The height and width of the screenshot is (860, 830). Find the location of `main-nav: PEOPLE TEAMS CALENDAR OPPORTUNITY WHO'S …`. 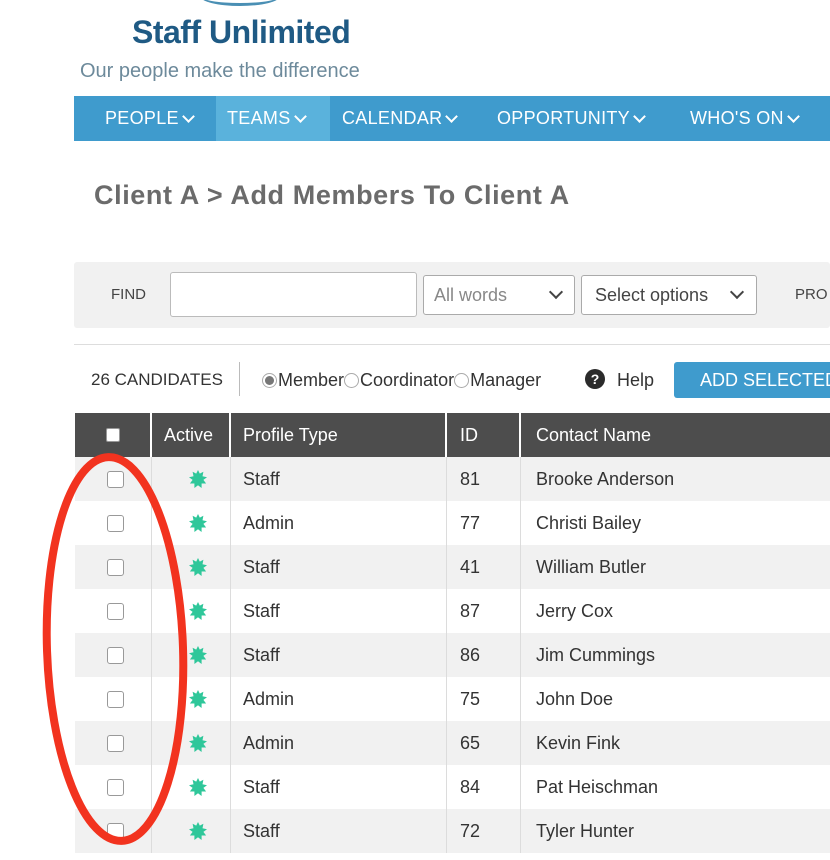

main-nav: PEOPLE TEAMS CALENDAR OPPORTUNITY WHO'S … is located at coordinates (452, 118).